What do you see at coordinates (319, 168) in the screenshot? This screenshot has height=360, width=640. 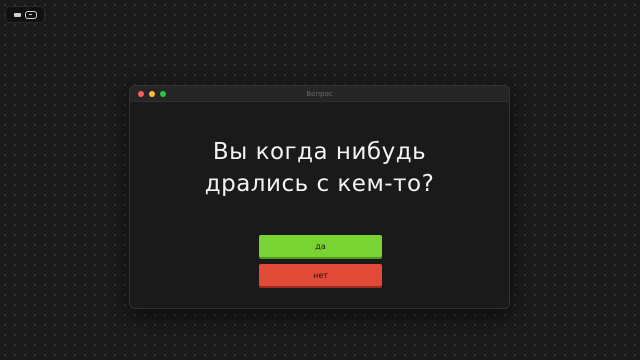 I see `question-text: Вы когда нибудь дрались с кем-то?` at bounding box center [319, 168].